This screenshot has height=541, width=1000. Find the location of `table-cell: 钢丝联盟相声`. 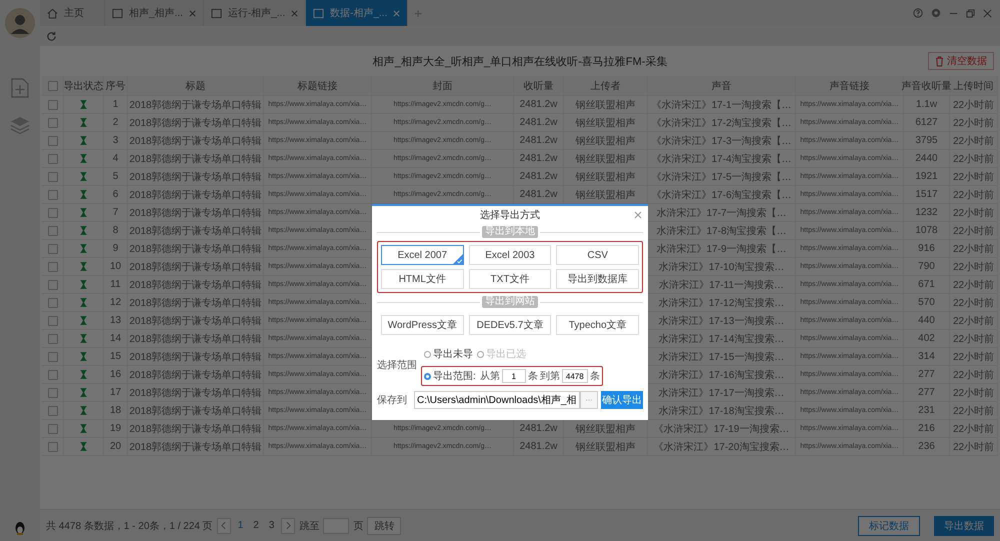

table-cell: 钢丝联盟相声 is located at coordinates (606, 122).